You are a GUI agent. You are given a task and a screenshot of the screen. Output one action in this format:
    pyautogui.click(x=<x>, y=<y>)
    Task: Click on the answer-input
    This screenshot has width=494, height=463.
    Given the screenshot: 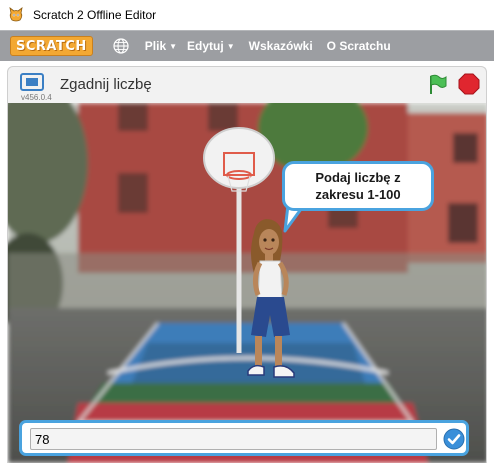 What is the action you would take?
    pyautogui.click(x=233, y=439)
    